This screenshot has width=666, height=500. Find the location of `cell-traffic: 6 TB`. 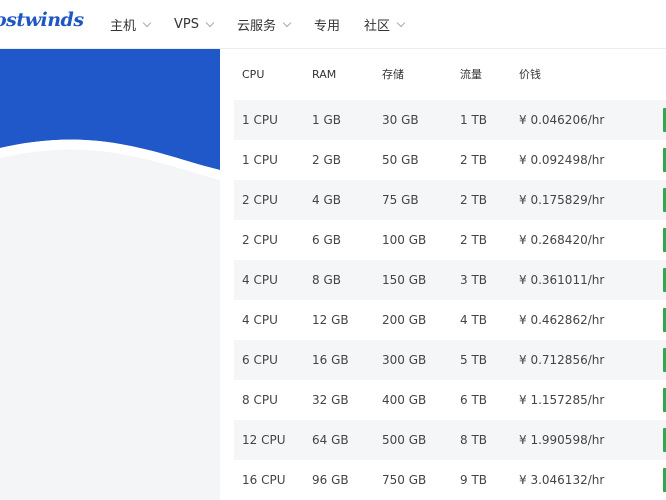

cell-traffic: 6 TB is located at coordinates (474, 400).